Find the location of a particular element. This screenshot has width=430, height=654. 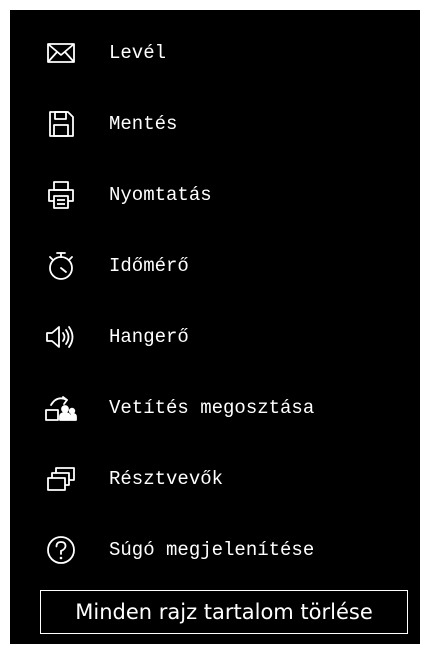

menu-item-label: Időmérő is located at coordinates (149, 266).